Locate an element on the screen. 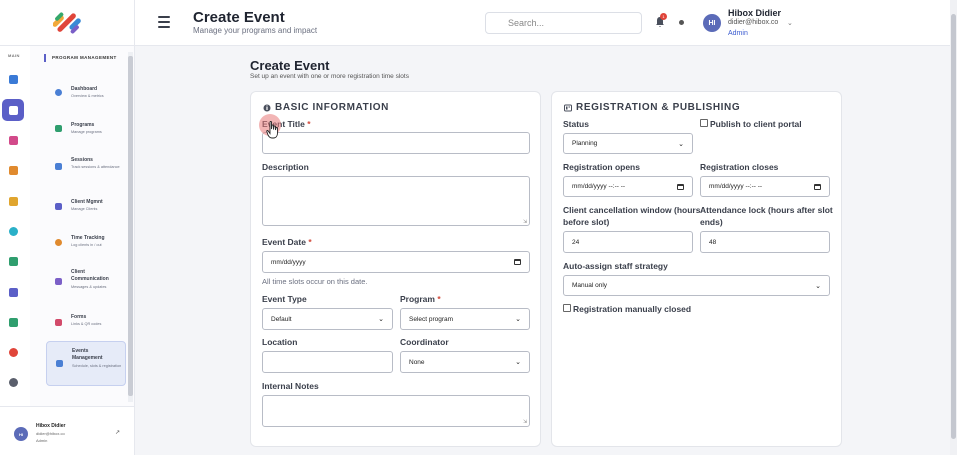 The width and height of the screenshot is (957, 455). internal-notes-label: Internal Notes is located at coordinates (290, 386).